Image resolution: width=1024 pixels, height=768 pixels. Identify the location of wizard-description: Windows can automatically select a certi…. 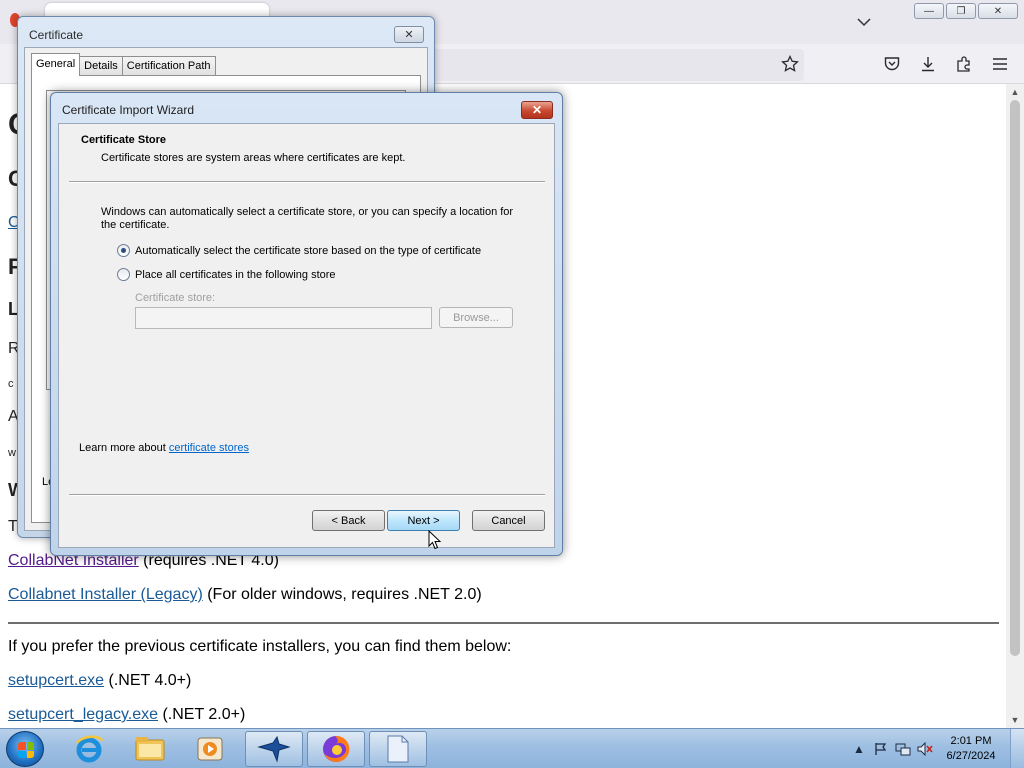
(307, 218).